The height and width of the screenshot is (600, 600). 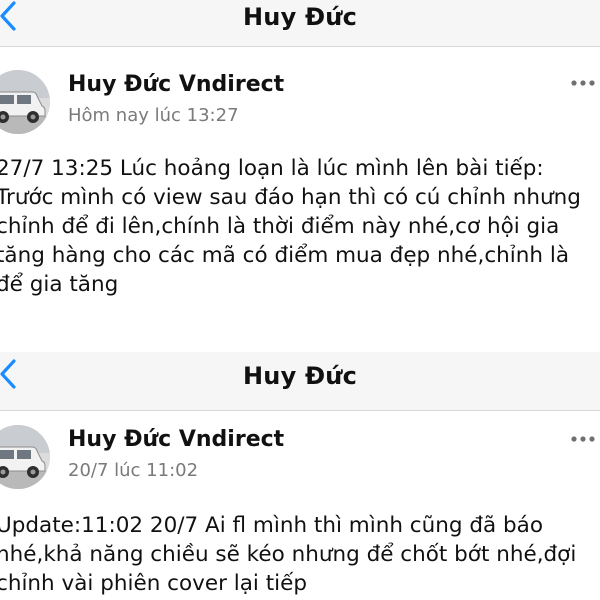 What do you see at coordinates (59, 284) in the screenshot?
I see `post-text-line: để gia tăng` at bounding box center [59, 284].